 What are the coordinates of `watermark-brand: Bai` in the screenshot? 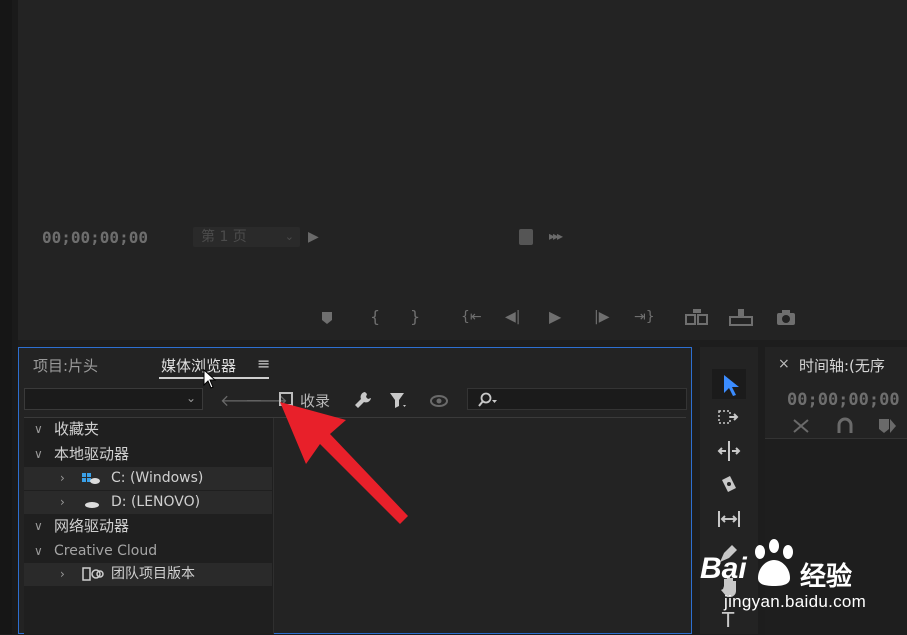 It's located at (723, 568).